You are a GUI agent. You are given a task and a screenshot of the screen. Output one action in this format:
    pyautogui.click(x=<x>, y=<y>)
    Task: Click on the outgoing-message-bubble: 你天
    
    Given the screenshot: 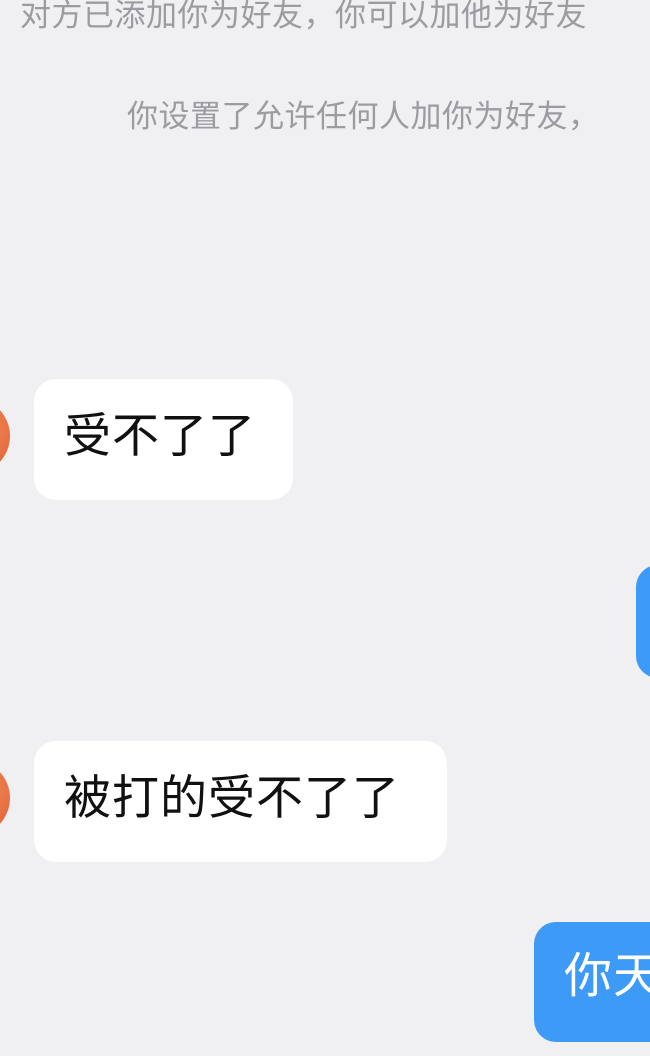 What is the action you would take?
    pyautogui.click(x=592, y=982)
    